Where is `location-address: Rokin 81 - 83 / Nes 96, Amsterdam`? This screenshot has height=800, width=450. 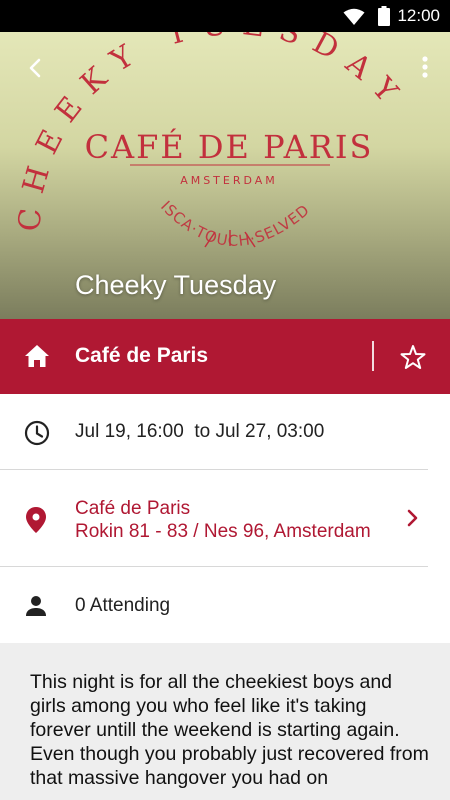
location-address: Rokin 81 - 83 / Nes 96, Amsterdam is located at coordinates (223, 532).